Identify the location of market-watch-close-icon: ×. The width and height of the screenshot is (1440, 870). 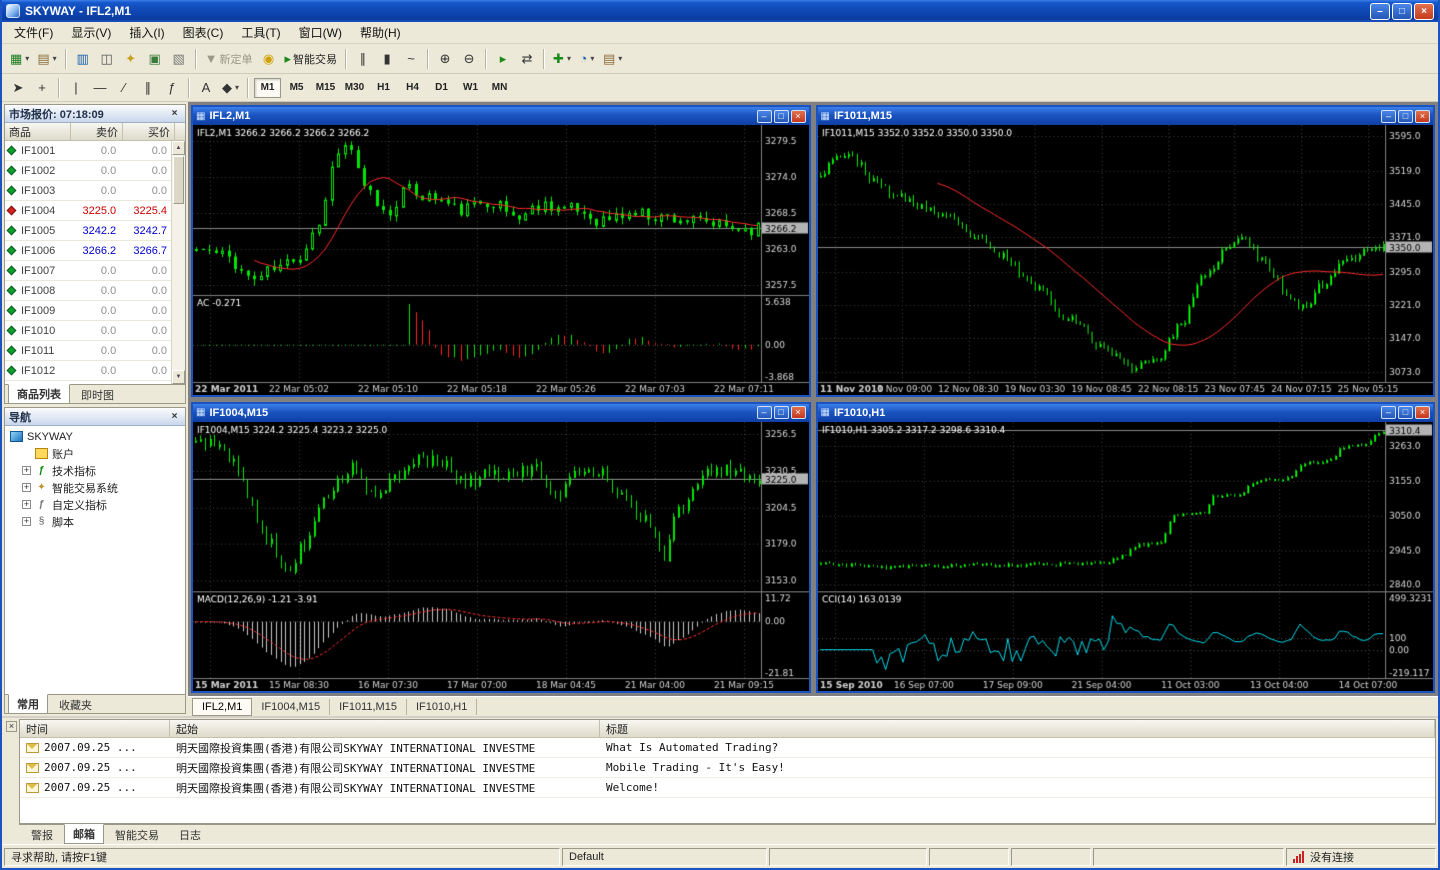
(174, 113).